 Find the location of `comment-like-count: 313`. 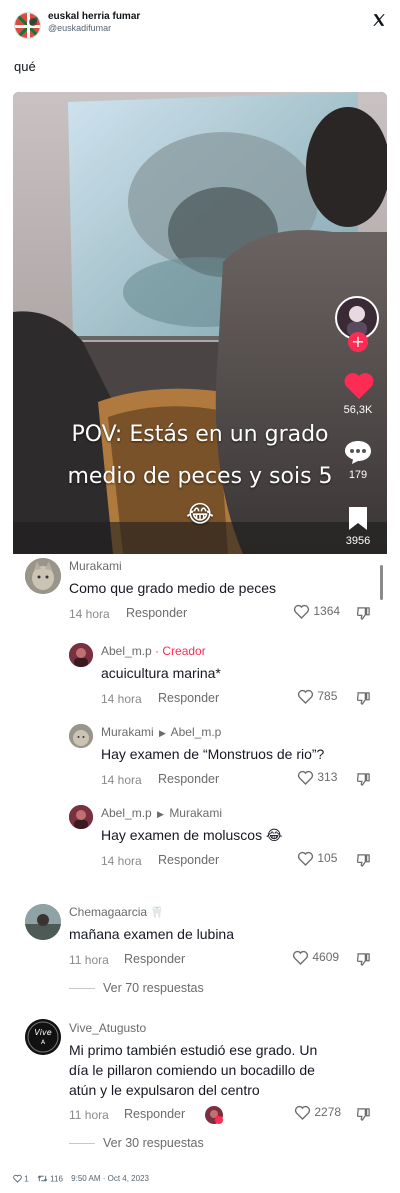

comment-like-count: 313 is located at coordinates (327, 777).